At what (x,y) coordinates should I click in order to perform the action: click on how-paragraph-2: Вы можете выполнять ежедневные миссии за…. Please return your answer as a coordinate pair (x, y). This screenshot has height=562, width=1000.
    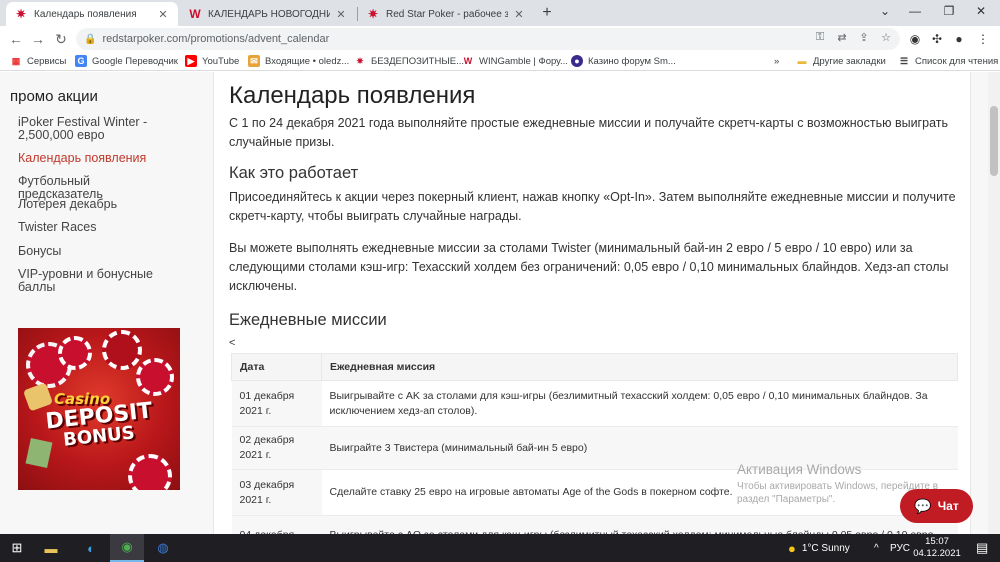
    Looking at the image, I should click on (589, 267).